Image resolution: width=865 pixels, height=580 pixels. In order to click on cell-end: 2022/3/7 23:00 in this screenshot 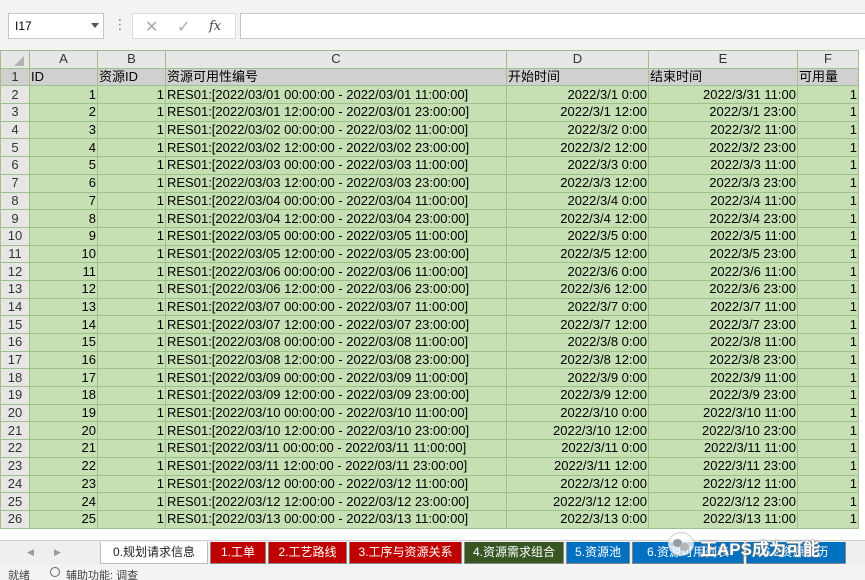, I will do `click(723, 324)`.